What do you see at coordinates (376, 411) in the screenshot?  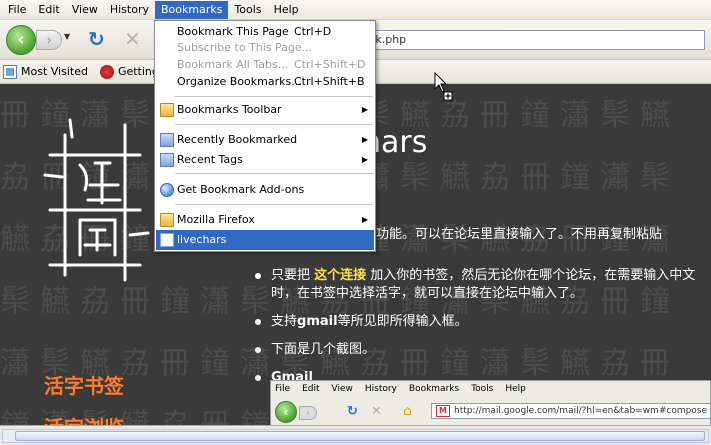 I see `embedded-stop-icon: ✕` at bounding box center [376, 411].